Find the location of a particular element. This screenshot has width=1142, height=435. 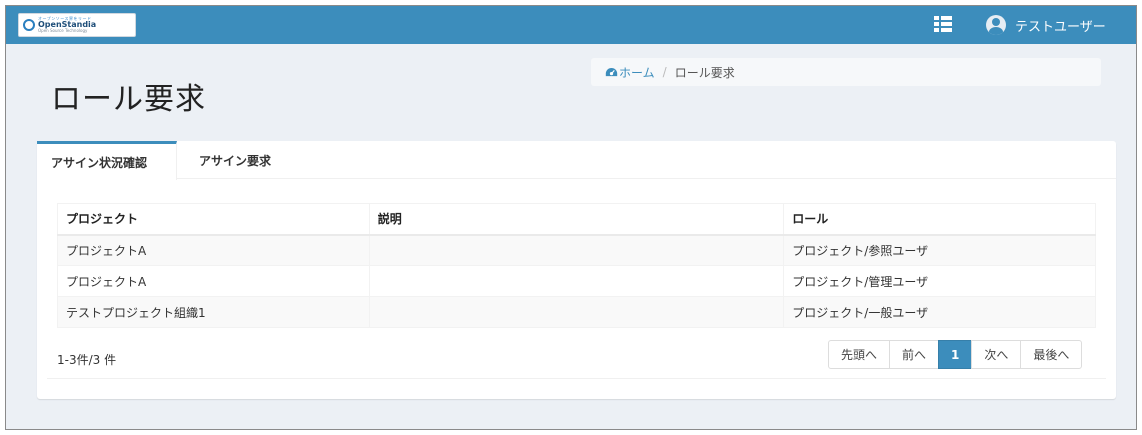

list-icon is located at coordinates (943, 24).